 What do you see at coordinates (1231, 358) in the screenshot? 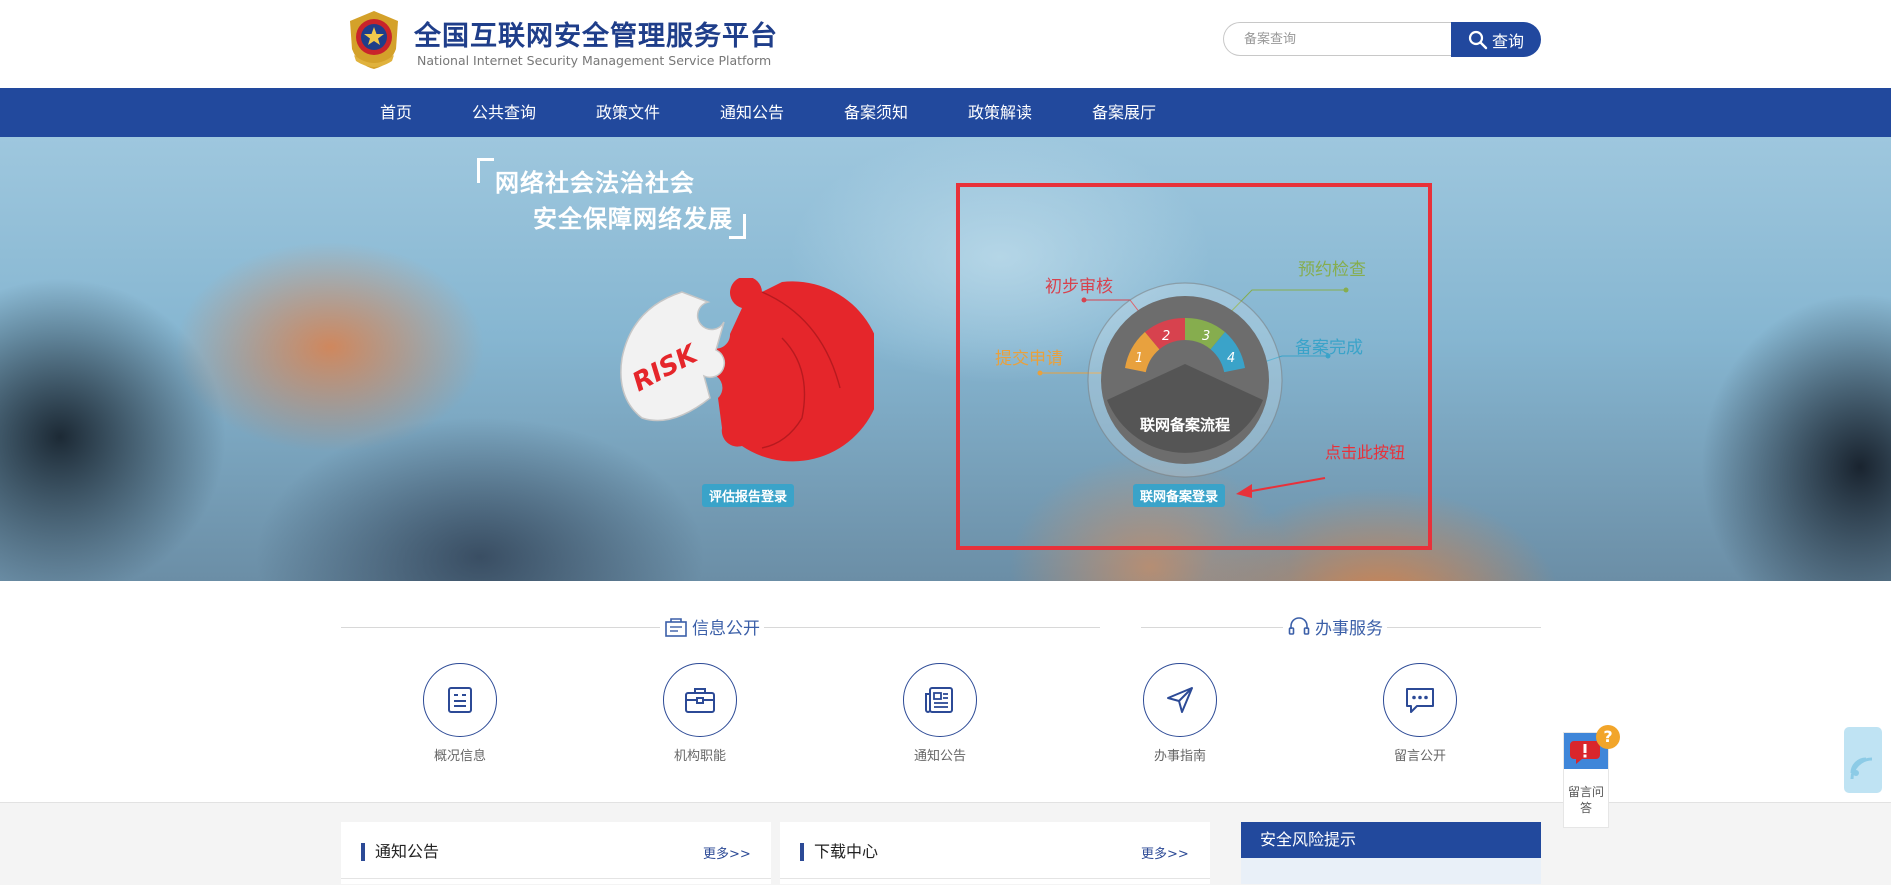
I see `flow-step-4-num: 4` at bounding box center [1231, 358].